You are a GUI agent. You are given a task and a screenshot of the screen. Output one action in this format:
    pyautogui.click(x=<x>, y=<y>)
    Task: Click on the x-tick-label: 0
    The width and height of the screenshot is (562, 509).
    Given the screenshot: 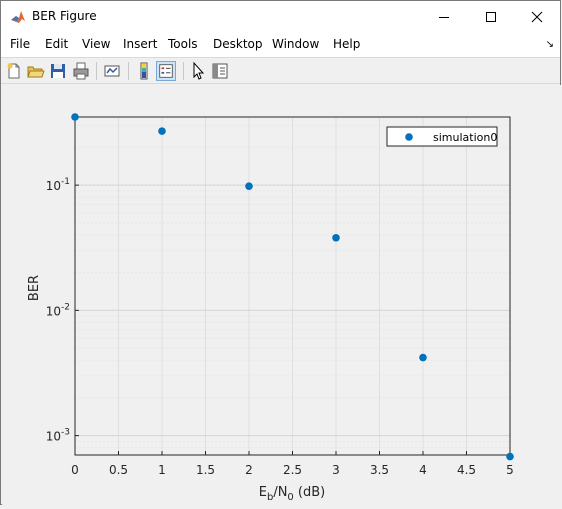 What is the action you would take?
    pyautogui.click(x=75, y=470)
    